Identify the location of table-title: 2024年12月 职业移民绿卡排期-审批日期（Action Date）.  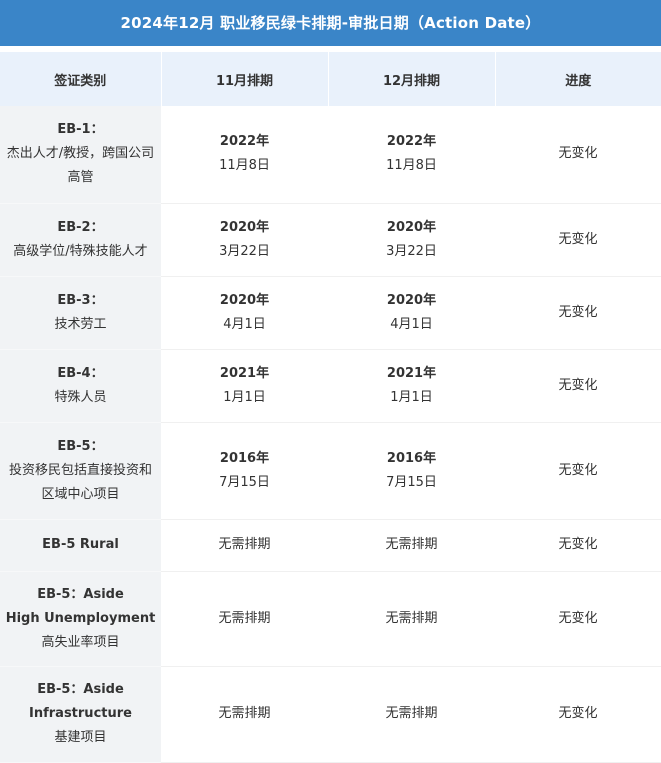
(330, 22).